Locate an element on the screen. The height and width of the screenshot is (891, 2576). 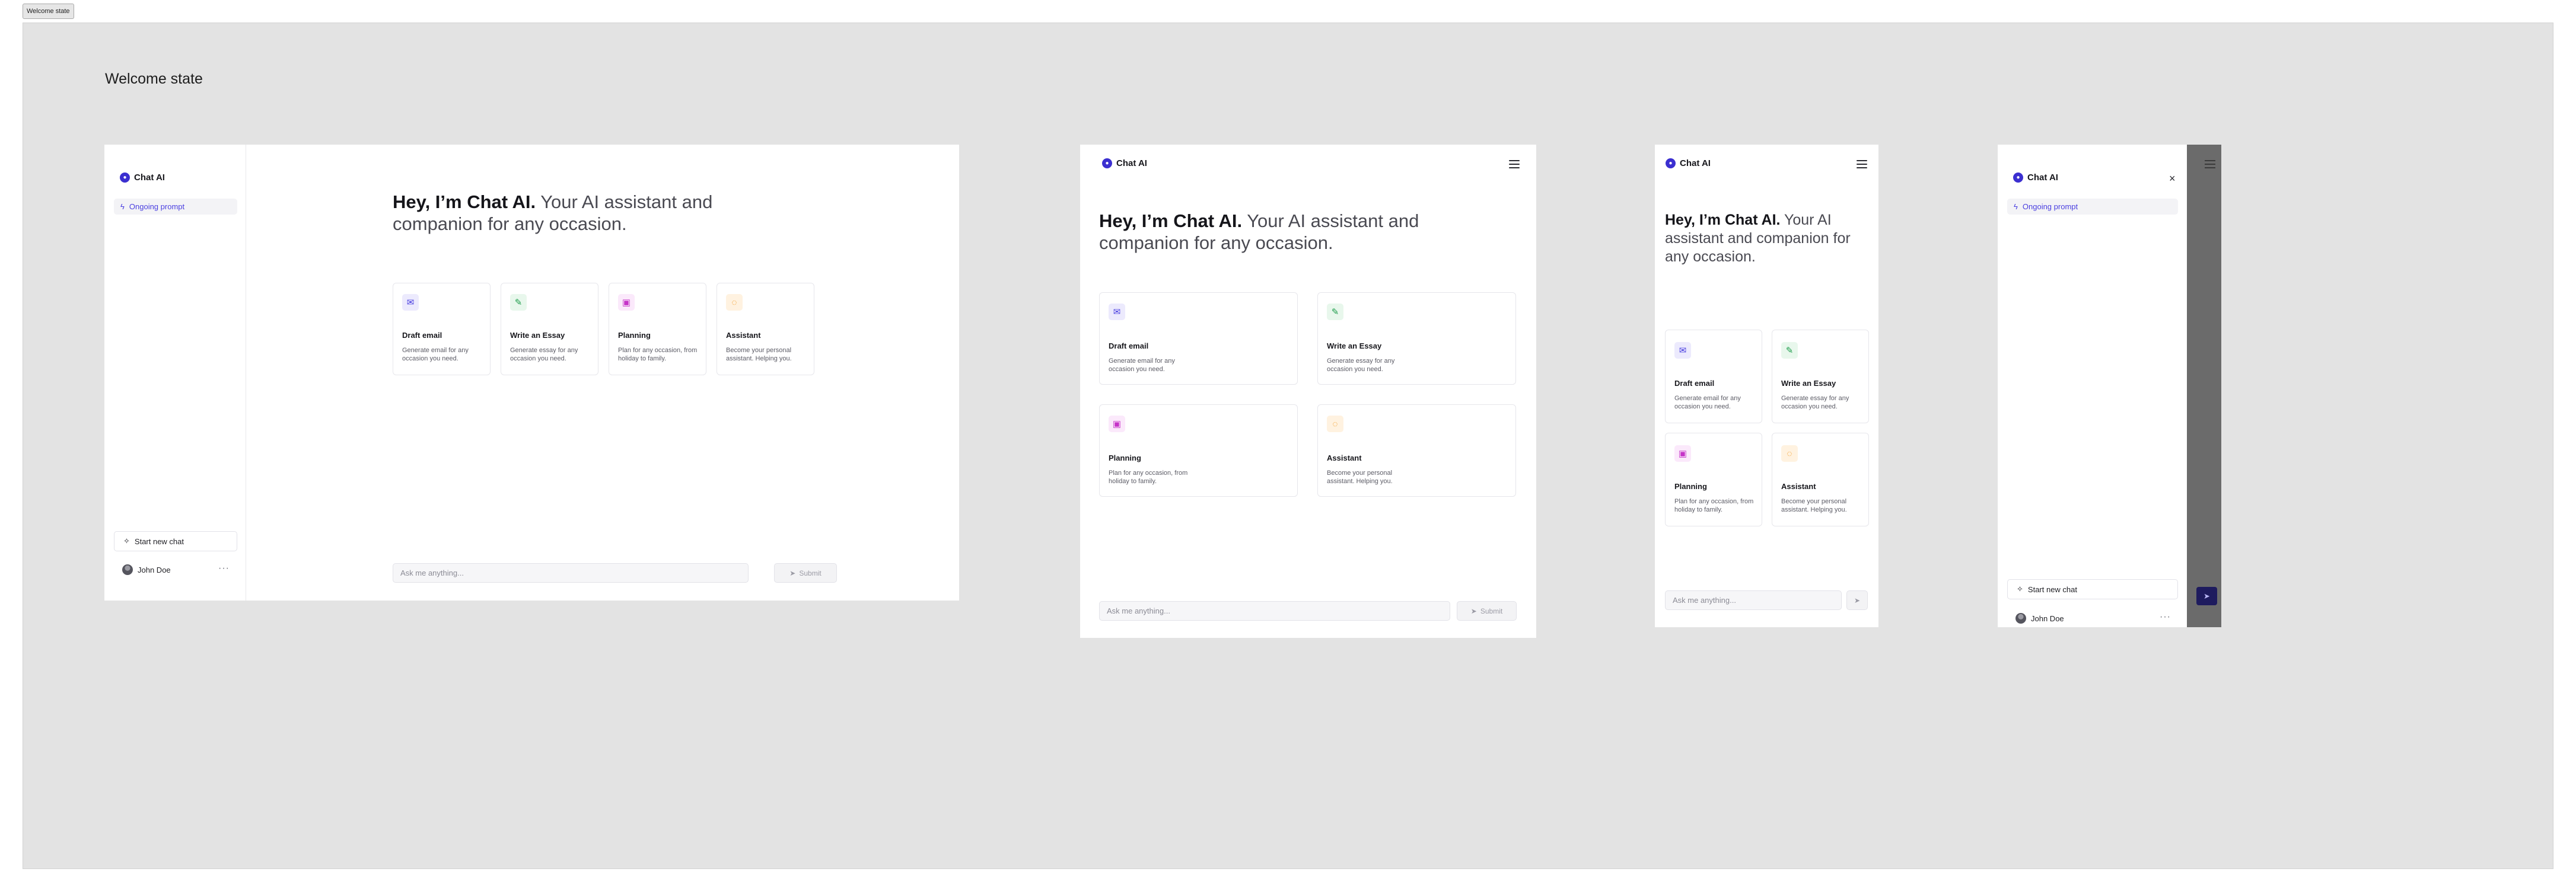
section-title: Welcome state is located at coordinates (154, 79).